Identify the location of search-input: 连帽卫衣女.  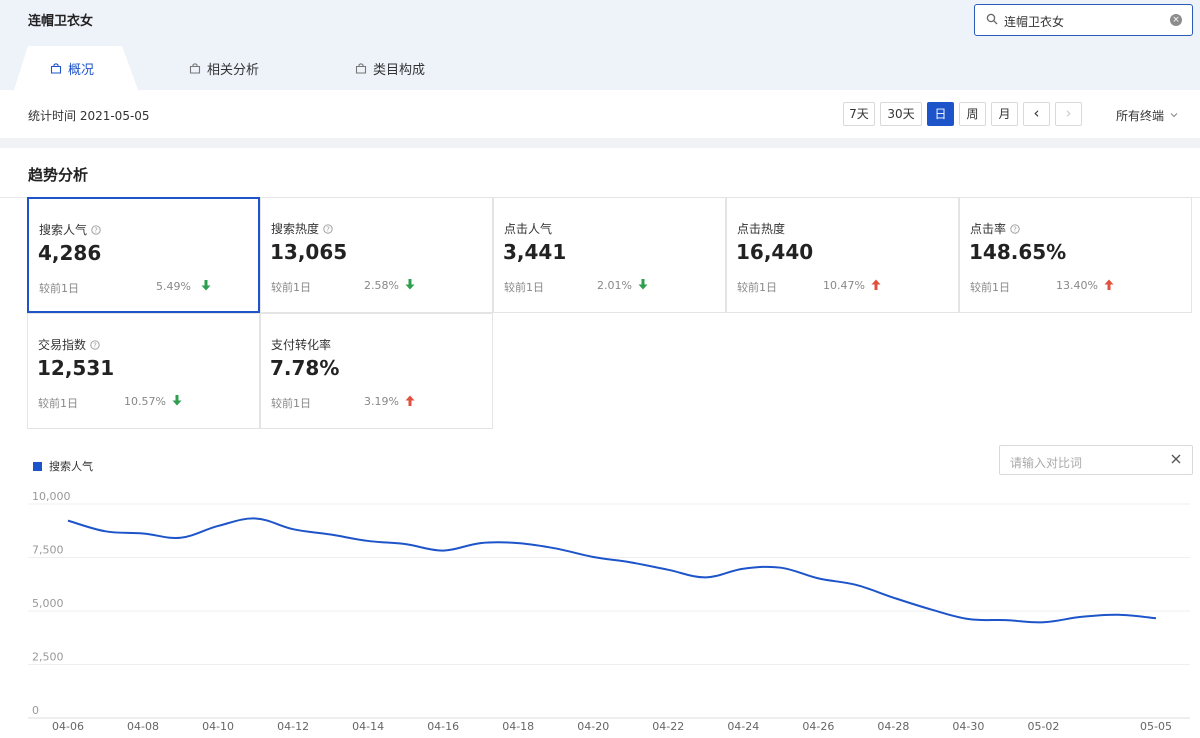
(1034, 21).